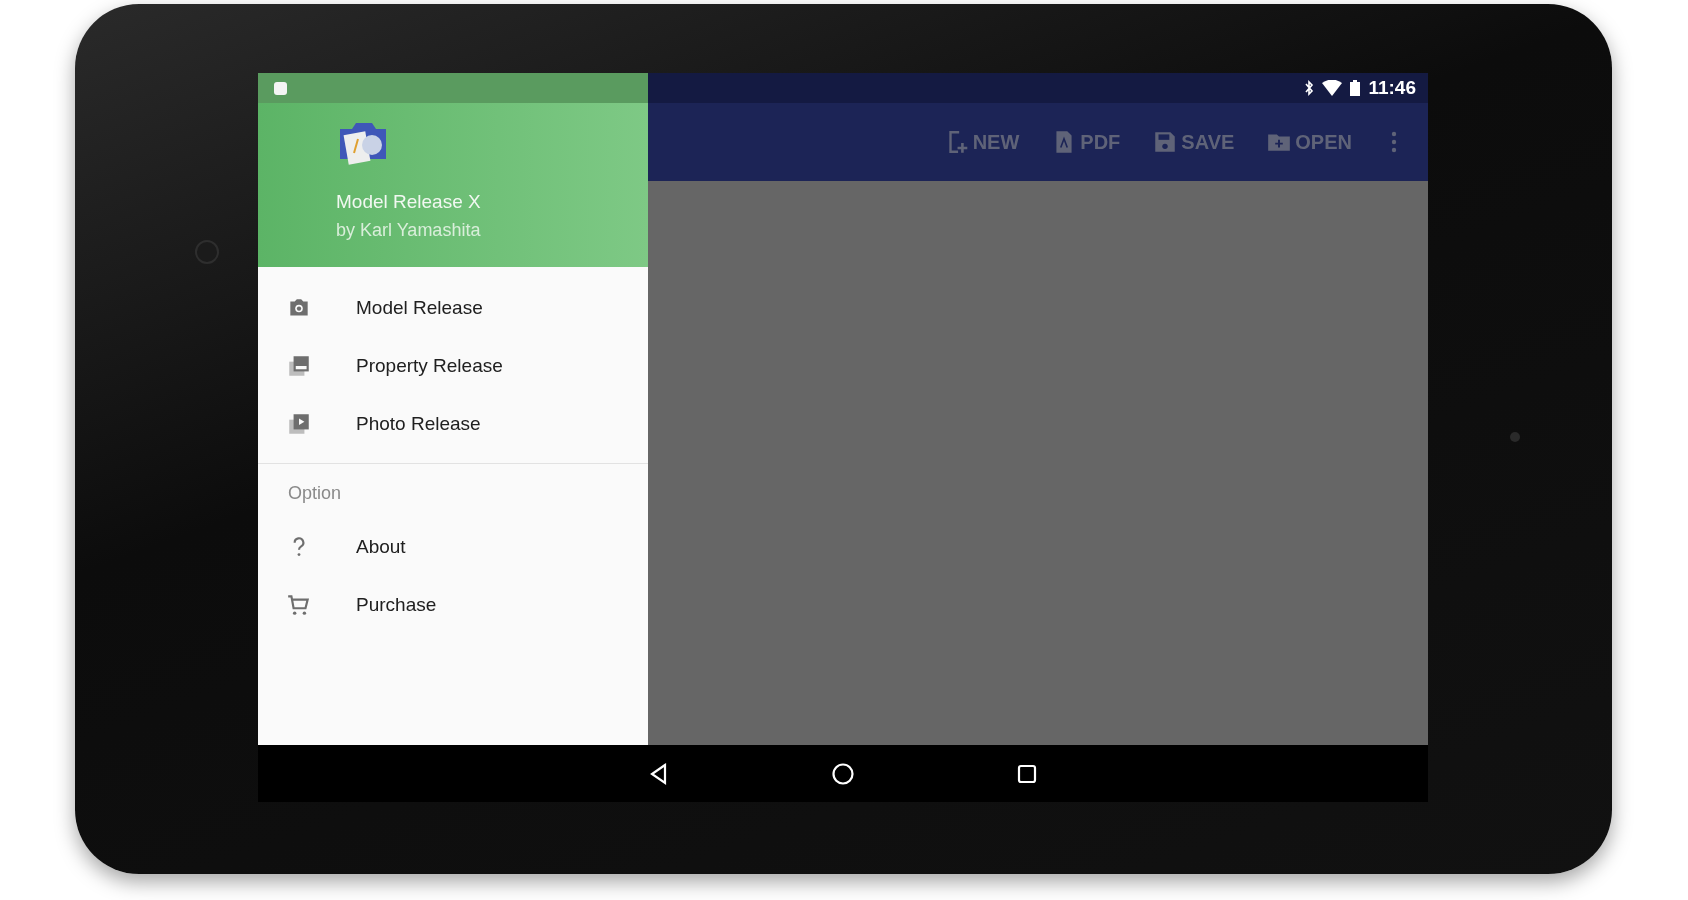 The image size is (1688, 900). Describe the element at coordinates (409, 230) in the screenshot. I see `app-author: by Karl Yamashita` at that location.